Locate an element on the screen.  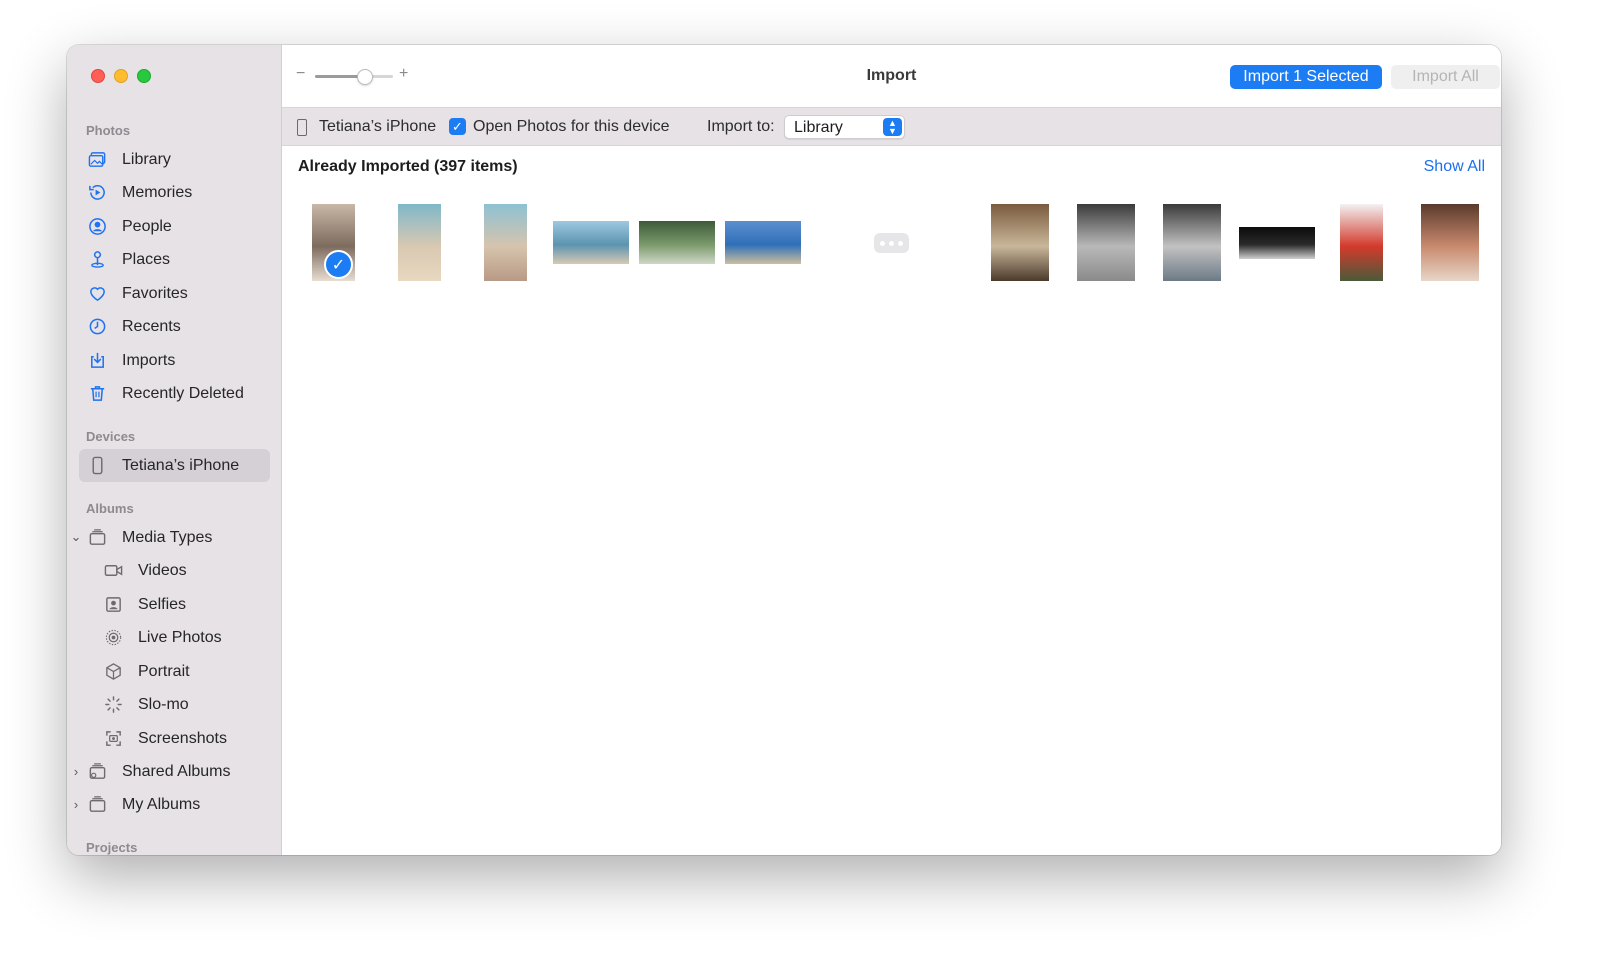
device-name: Tetiana’s iPhone is located at coordinates (378, 126).